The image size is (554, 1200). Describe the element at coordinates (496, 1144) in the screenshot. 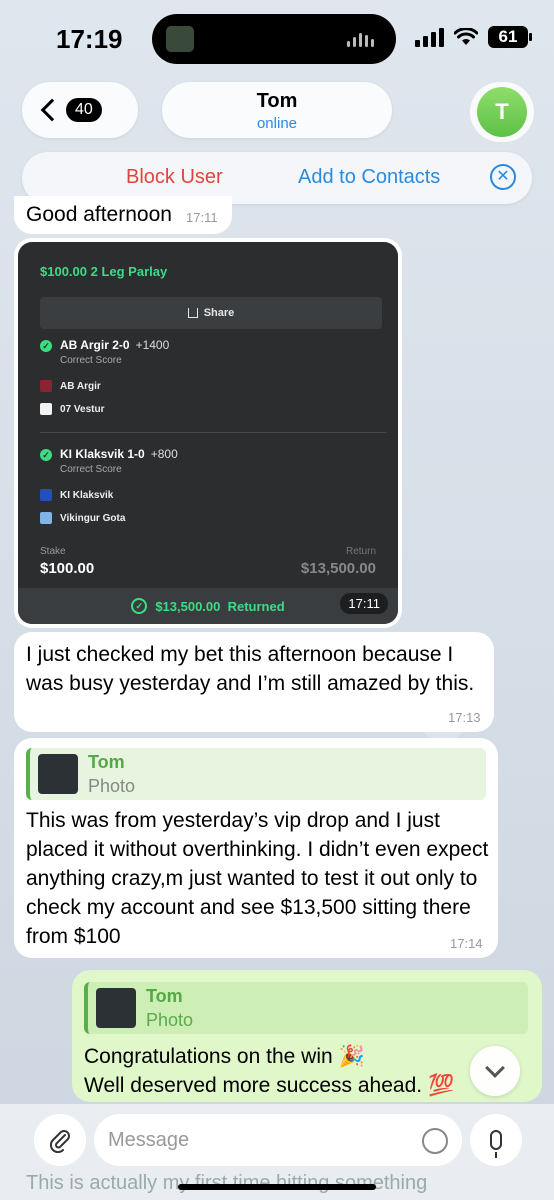

I see `microphone-icon` at that location.